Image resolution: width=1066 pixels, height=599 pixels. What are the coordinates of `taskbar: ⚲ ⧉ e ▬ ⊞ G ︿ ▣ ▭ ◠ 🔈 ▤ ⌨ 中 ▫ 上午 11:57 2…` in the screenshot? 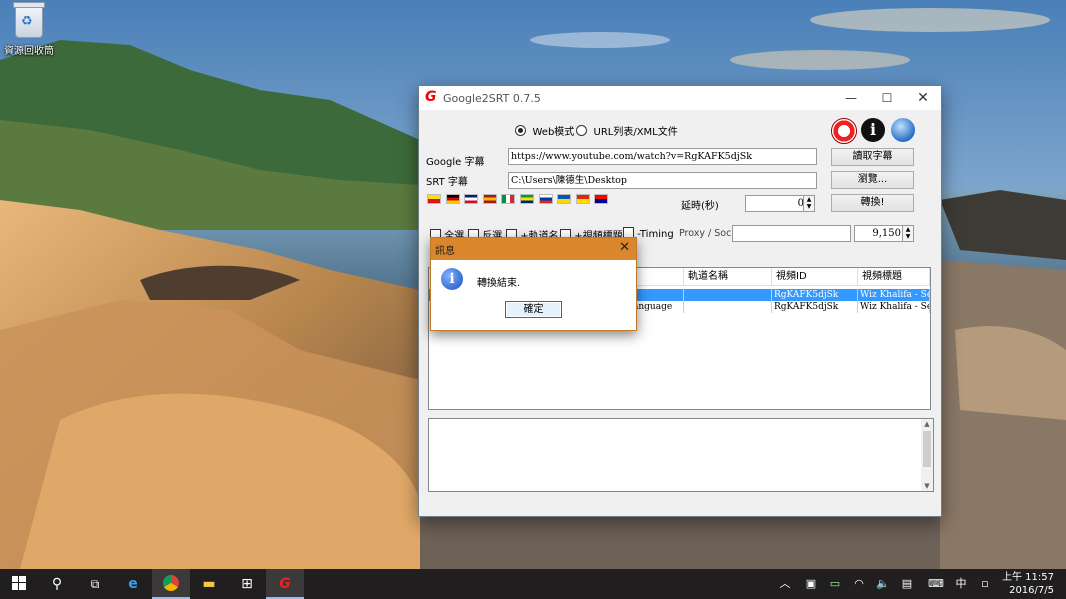 It's located at (533, 584).